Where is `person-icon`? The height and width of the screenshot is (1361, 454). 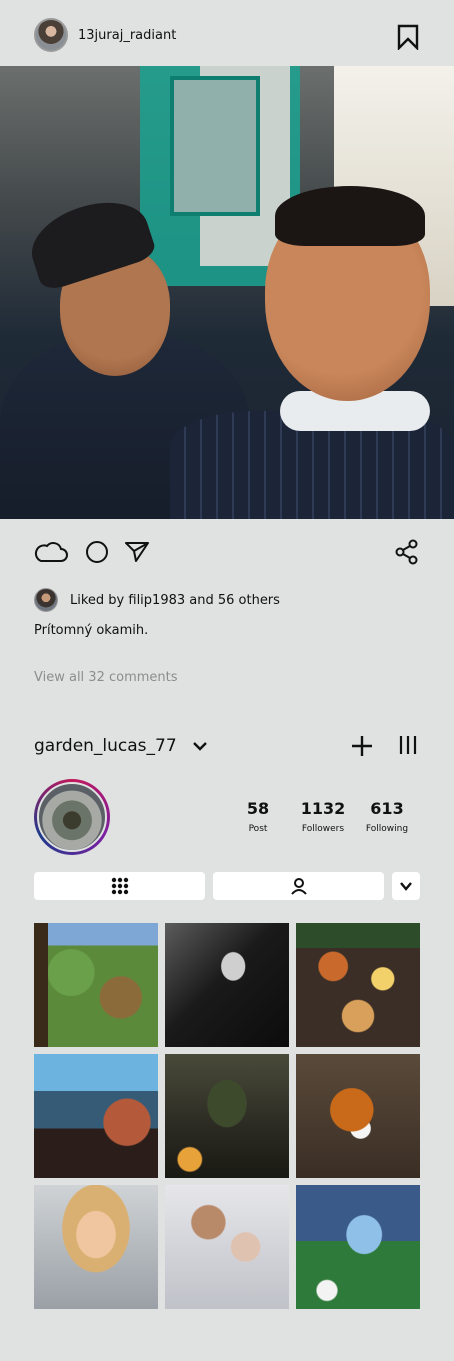 person-icon is located at coordinates (298, 886).